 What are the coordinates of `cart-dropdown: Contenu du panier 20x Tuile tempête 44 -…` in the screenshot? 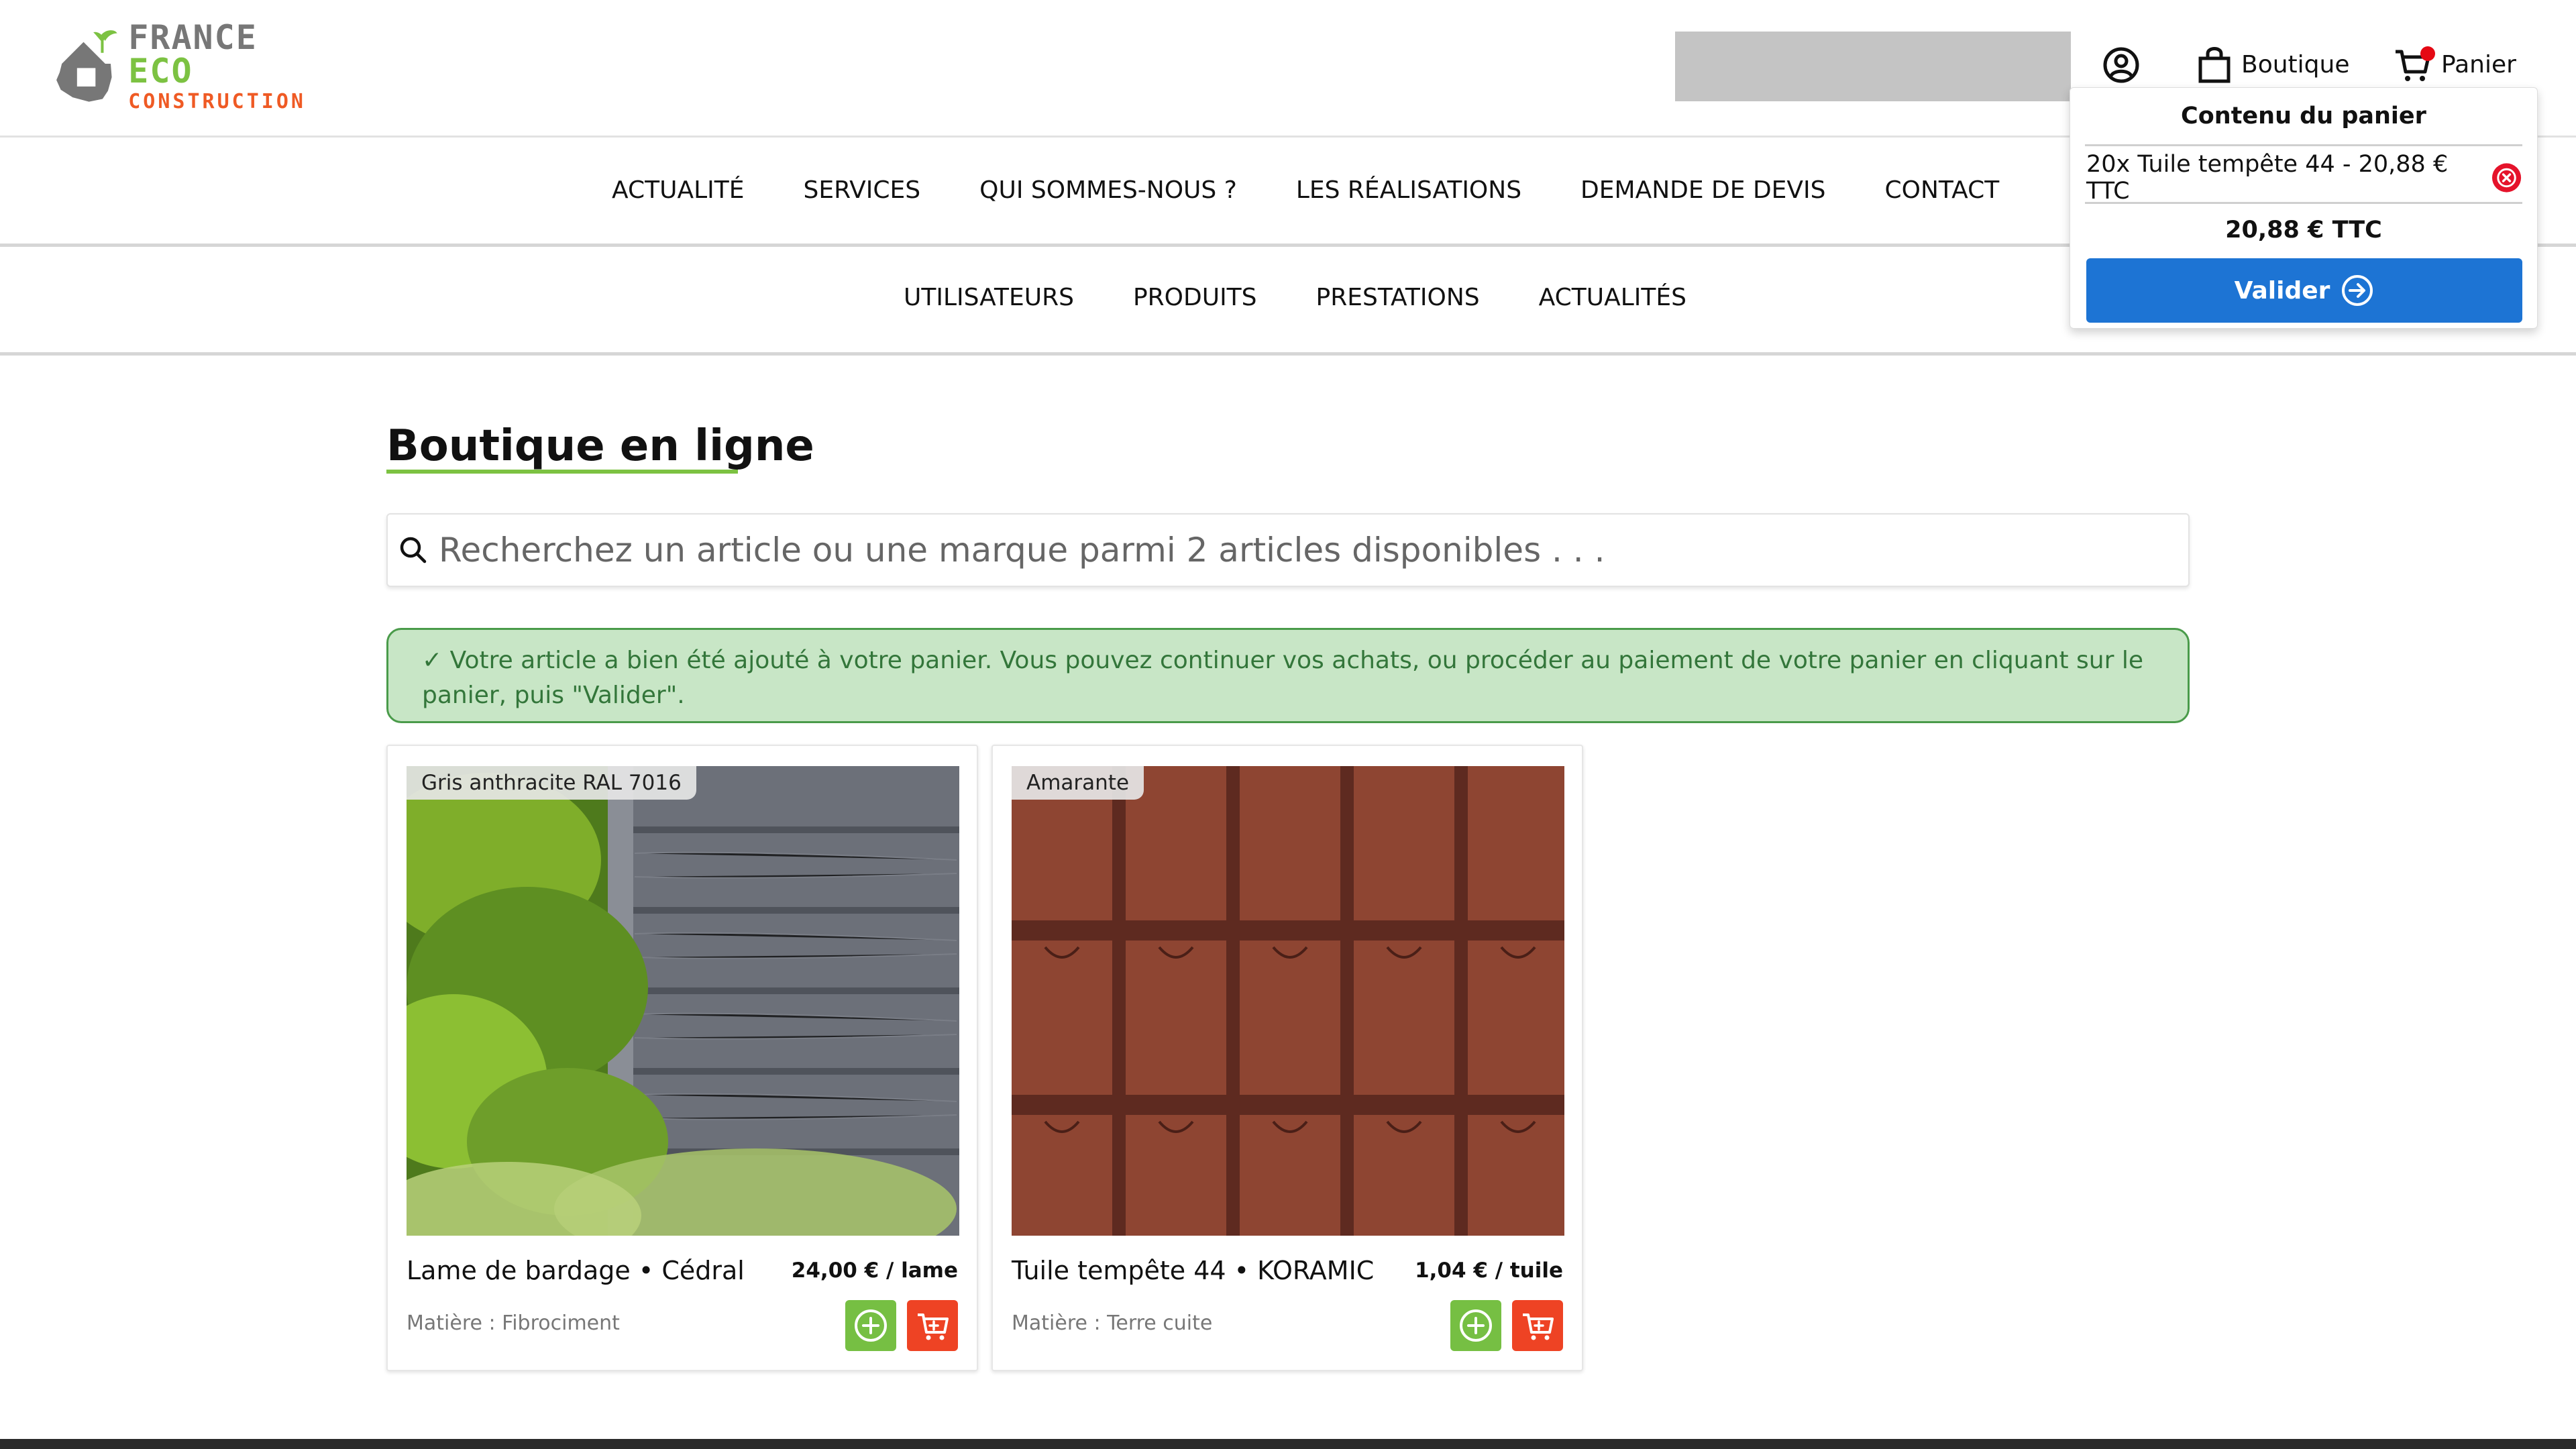 It's located at (2304, 208).